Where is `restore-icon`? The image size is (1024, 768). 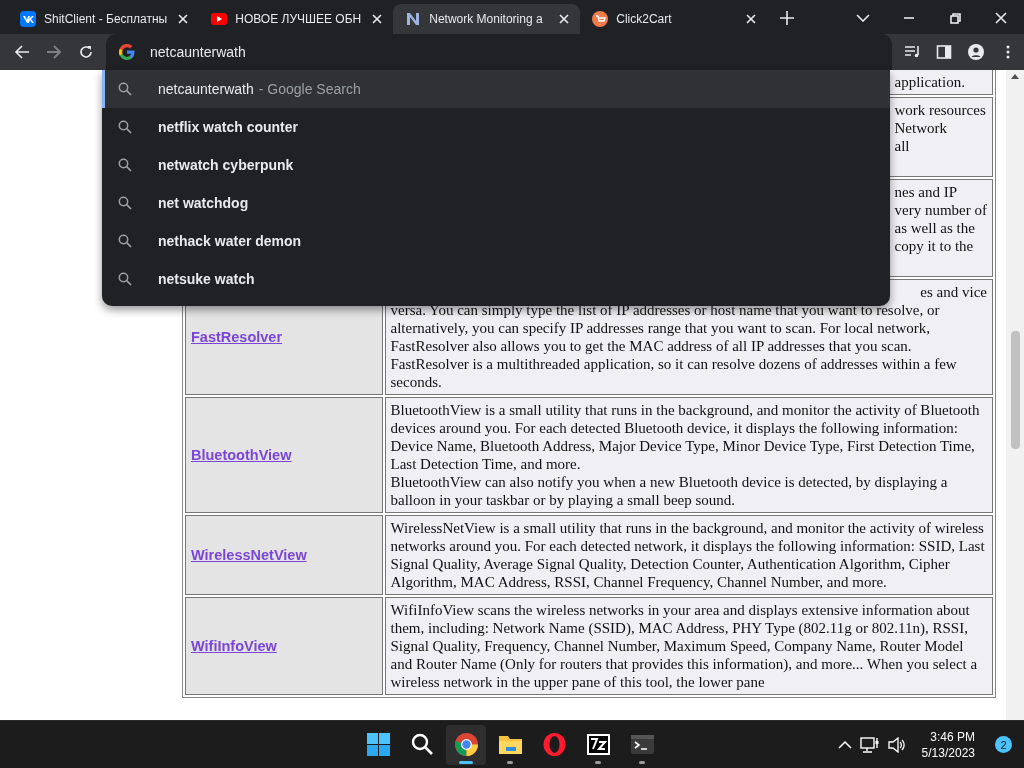 restore-icon is located at coordinates (955, 18).